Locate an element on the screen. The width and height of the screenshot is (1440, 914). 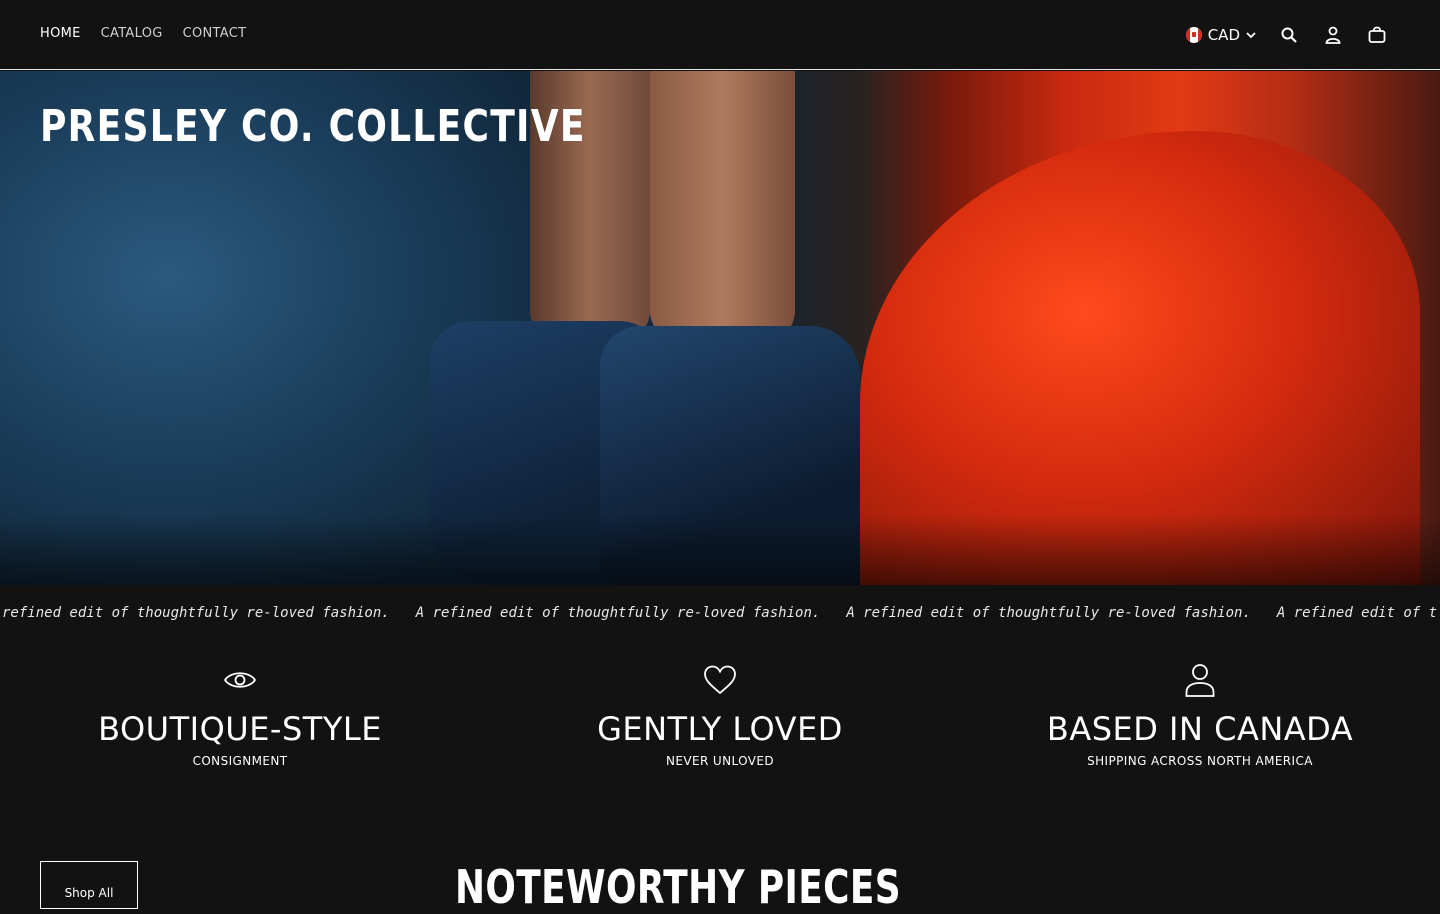
account-icon is located at coordinates (1333, 35).